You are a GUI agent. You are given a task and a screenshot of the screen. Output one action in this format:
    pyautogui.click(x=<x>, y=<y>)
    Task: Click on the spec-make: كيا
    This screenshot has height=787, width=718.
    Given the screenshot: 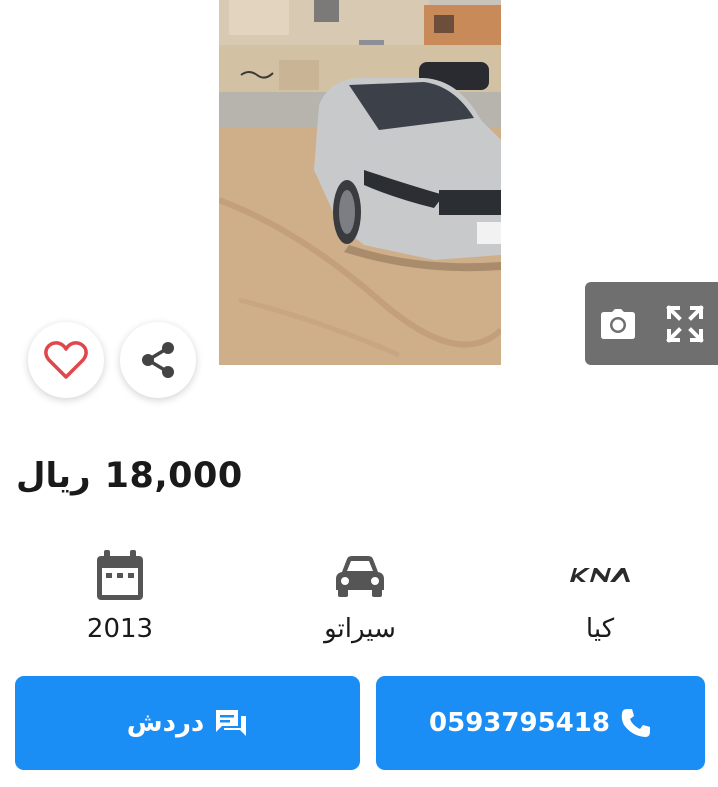 What is the action you would take?
    pyautogui.click(x=600, y=600)
    